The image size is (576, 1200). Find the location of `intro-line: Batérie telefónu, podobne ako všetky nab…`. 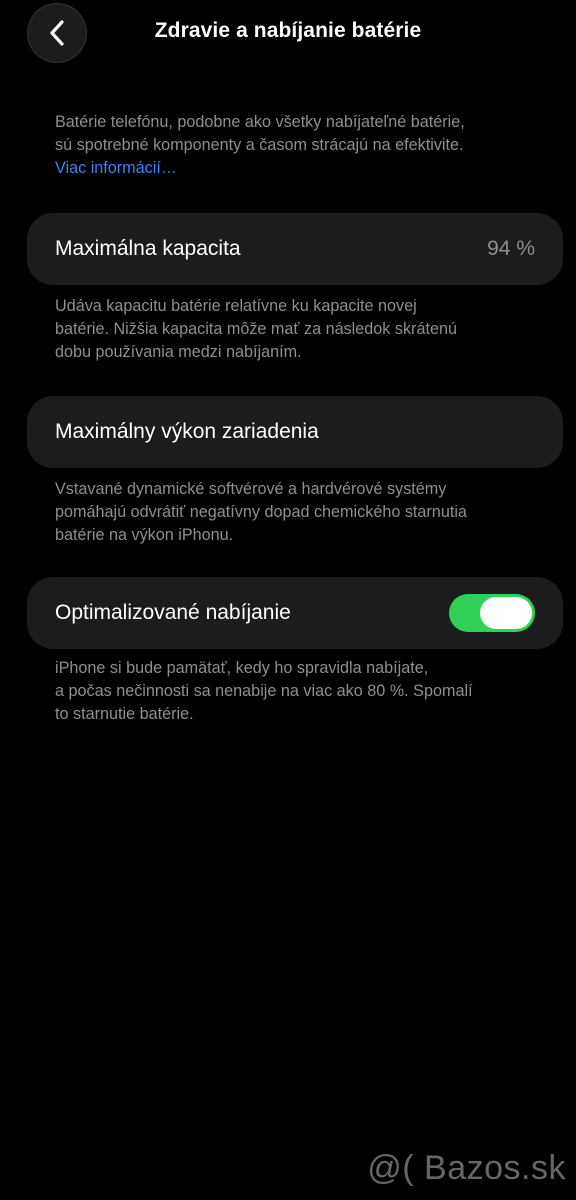

intro-line: Batérie telefónu, podobne ako všetky nab… is located at coordinates (260, 122).